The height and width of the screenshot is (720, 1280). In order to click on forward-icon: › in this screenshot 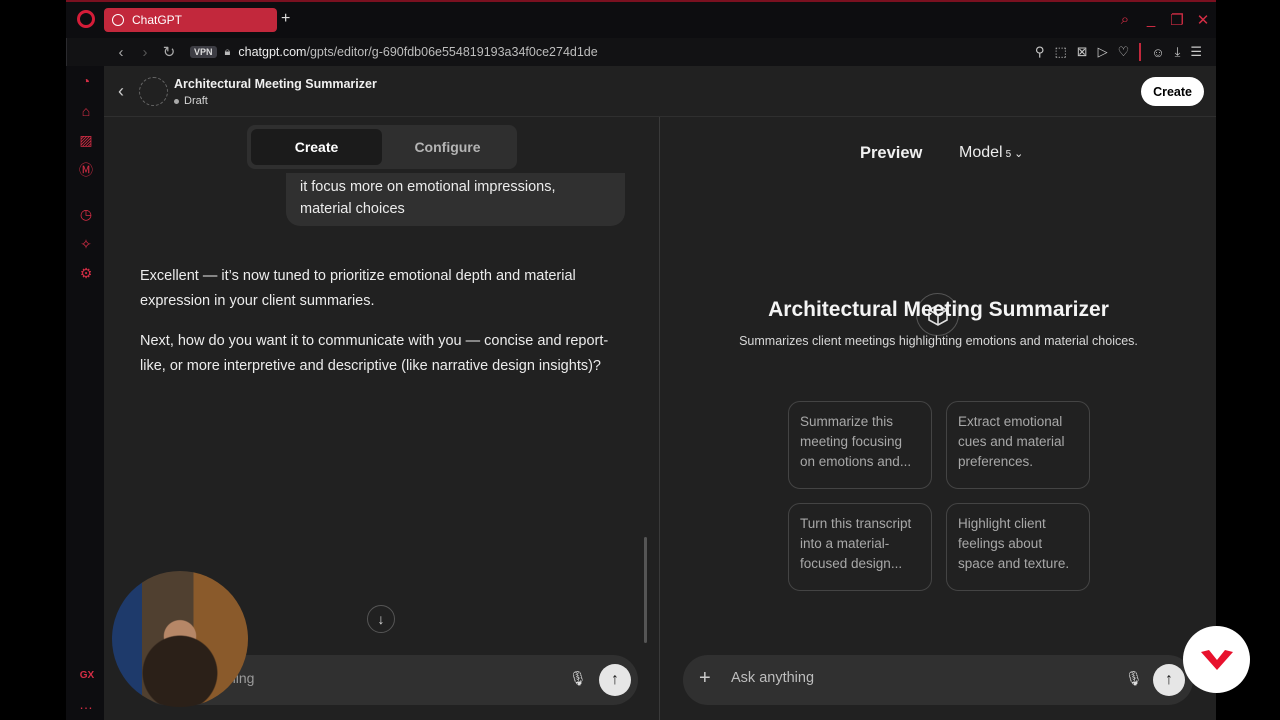, I will do `click(145, 52)`.